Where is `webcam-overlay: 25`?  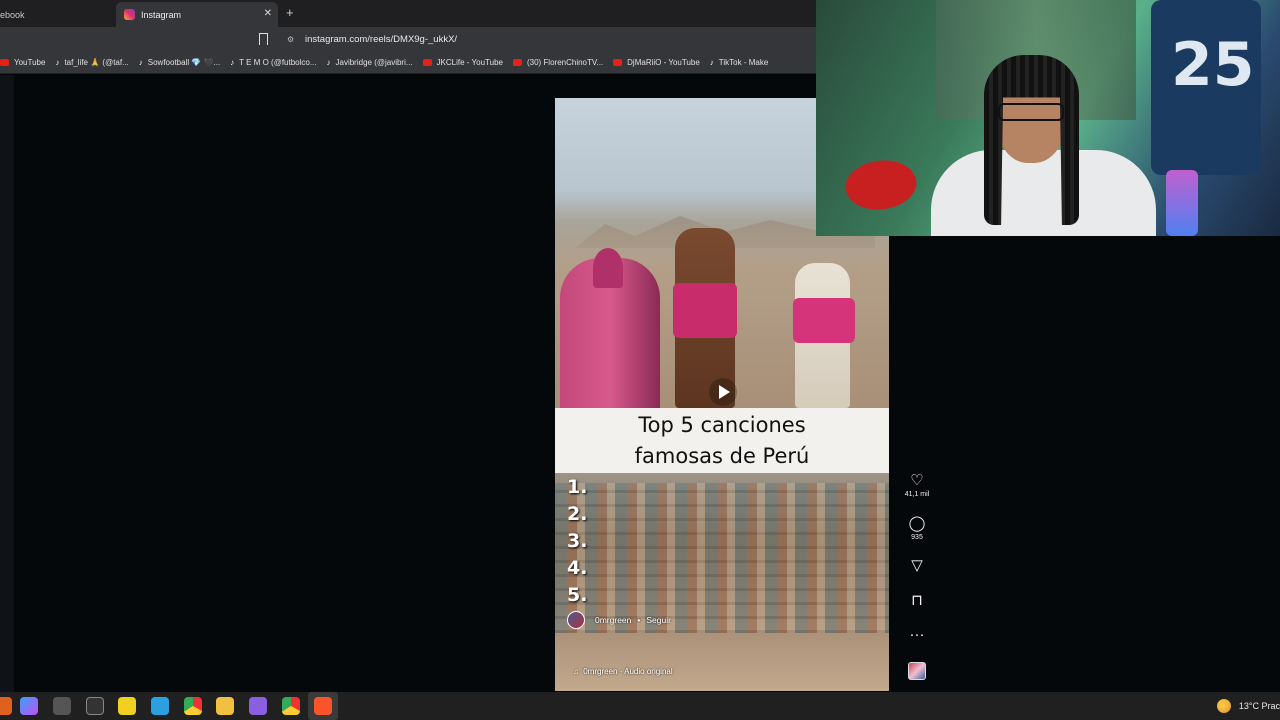
webcam-overlay: 25 is located at coordinates (1048, 118).